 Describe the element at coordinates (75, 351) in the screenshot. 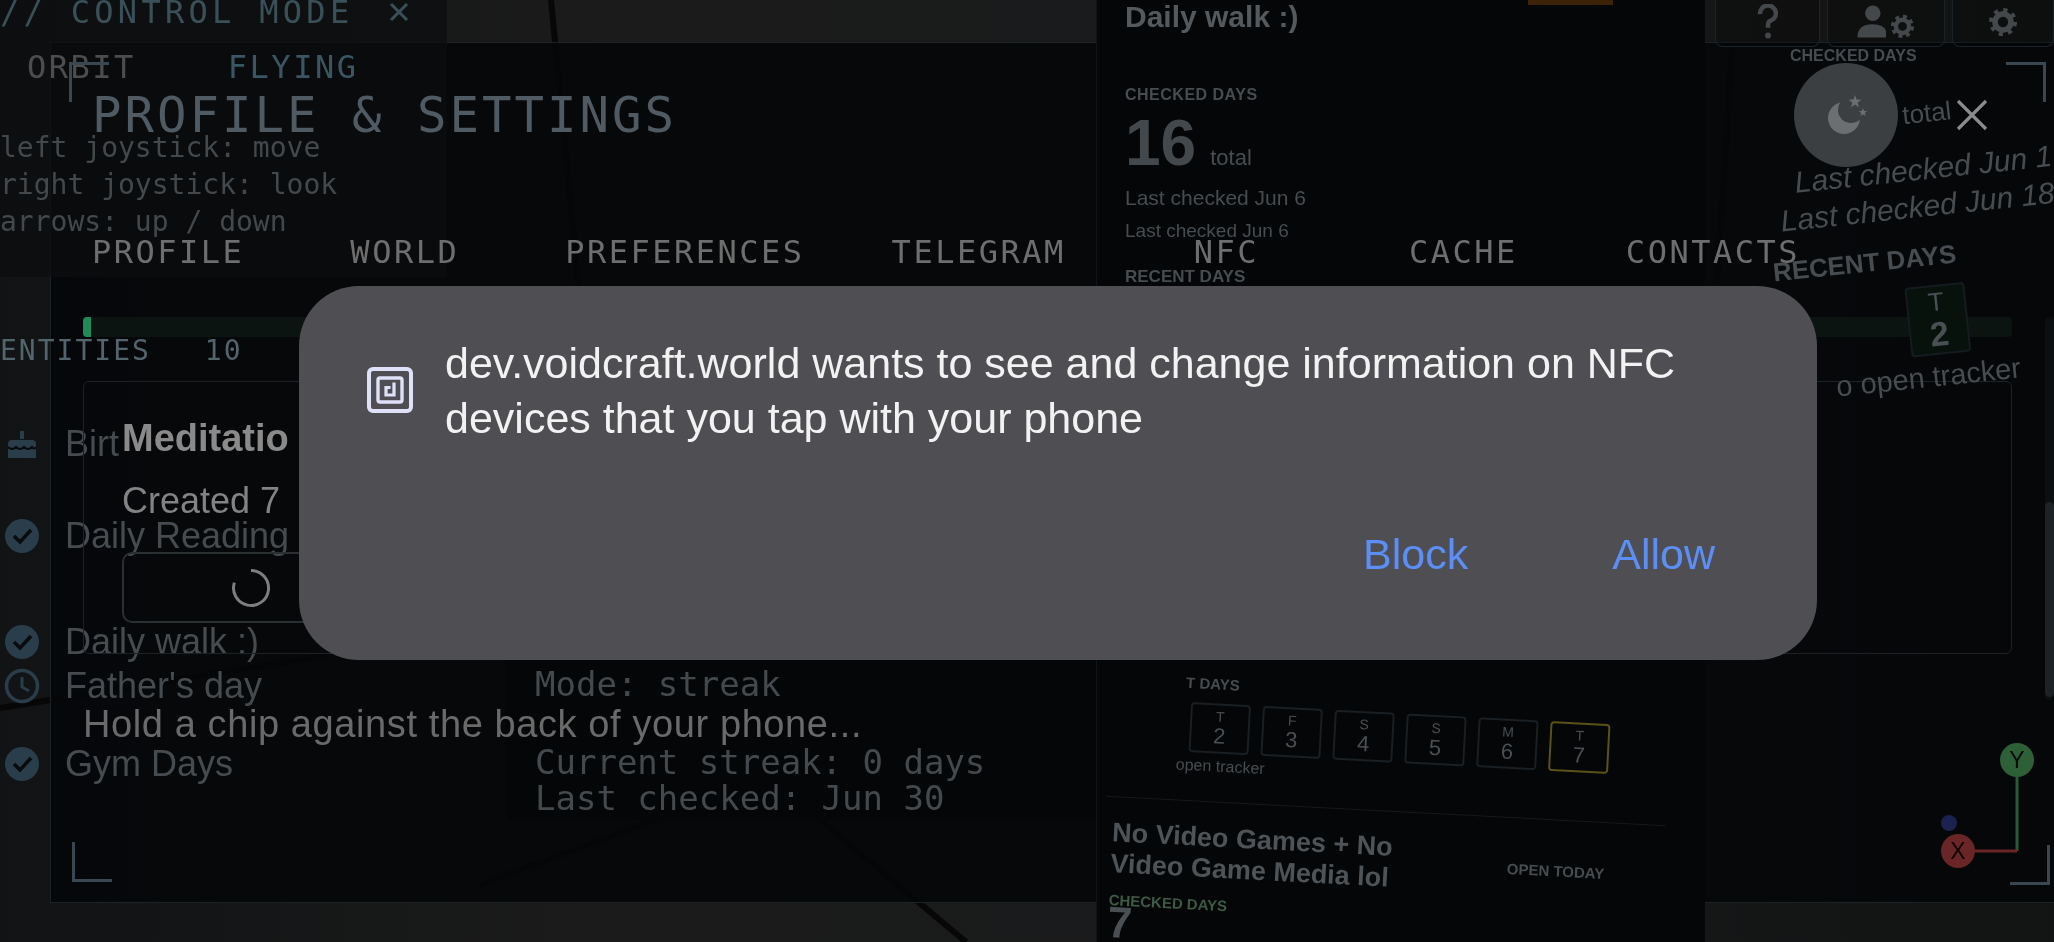

I see `section-label: ENTITIES` at that location.